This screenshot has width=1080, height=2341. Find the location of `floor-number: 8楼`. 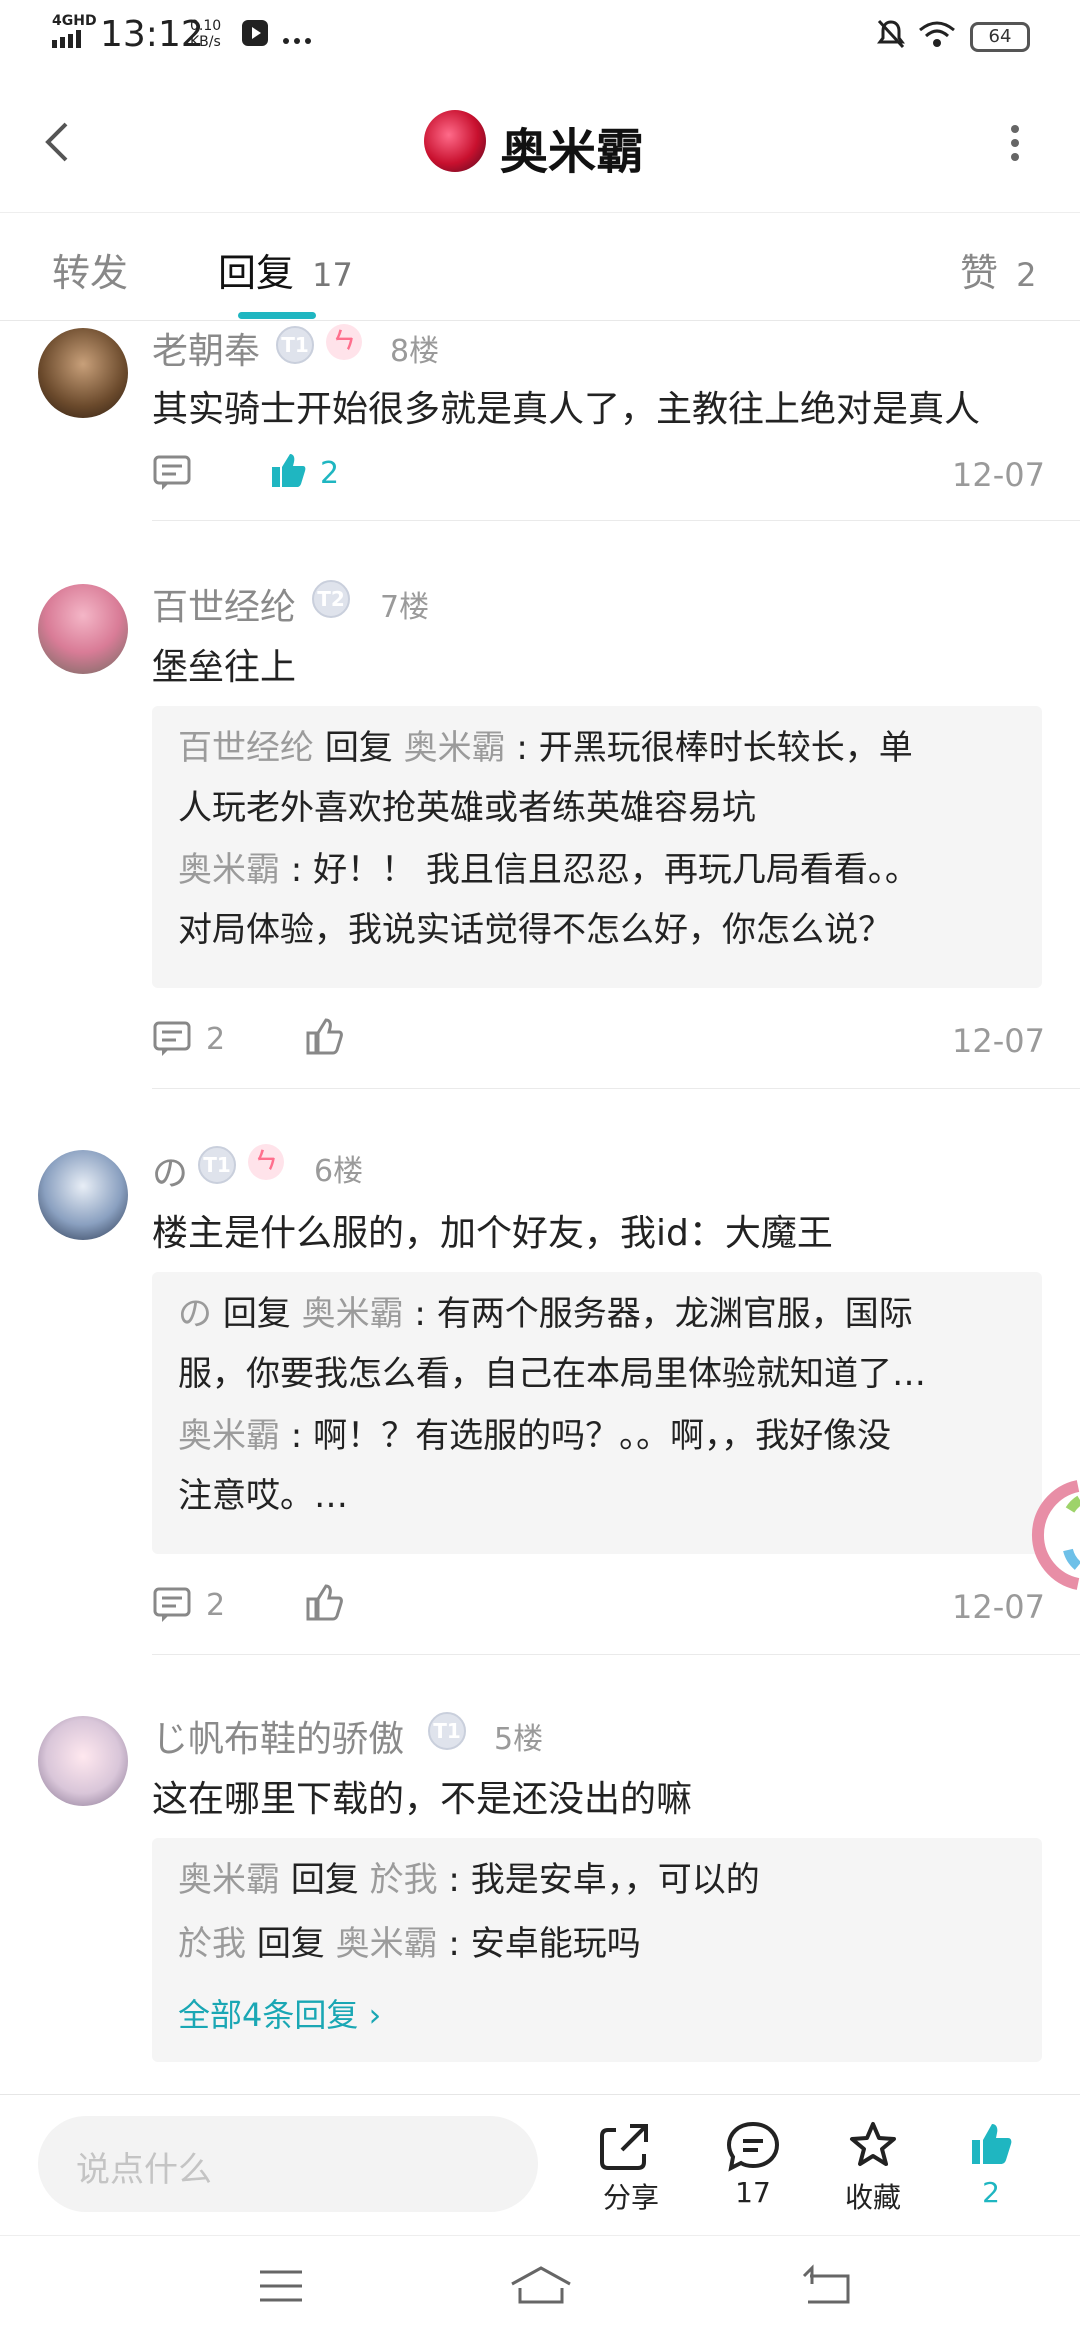

floor-number: 8楼 is located at coordinates (415, 351).